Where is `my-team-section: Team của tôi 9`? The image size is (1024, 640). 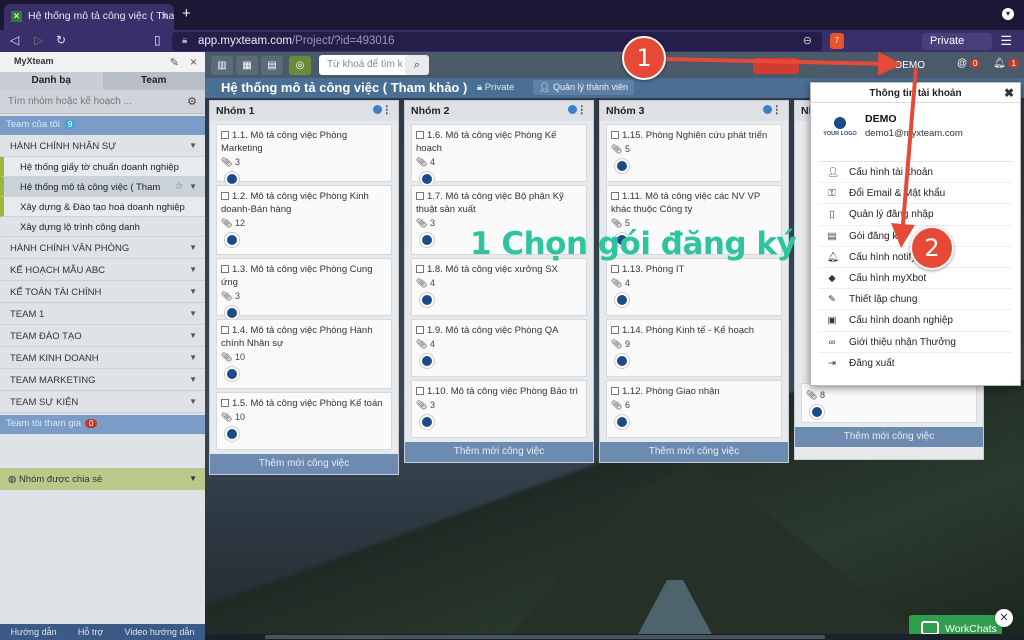
my-team-section: Team của tôi 9 is located at coordinates (102, 125).